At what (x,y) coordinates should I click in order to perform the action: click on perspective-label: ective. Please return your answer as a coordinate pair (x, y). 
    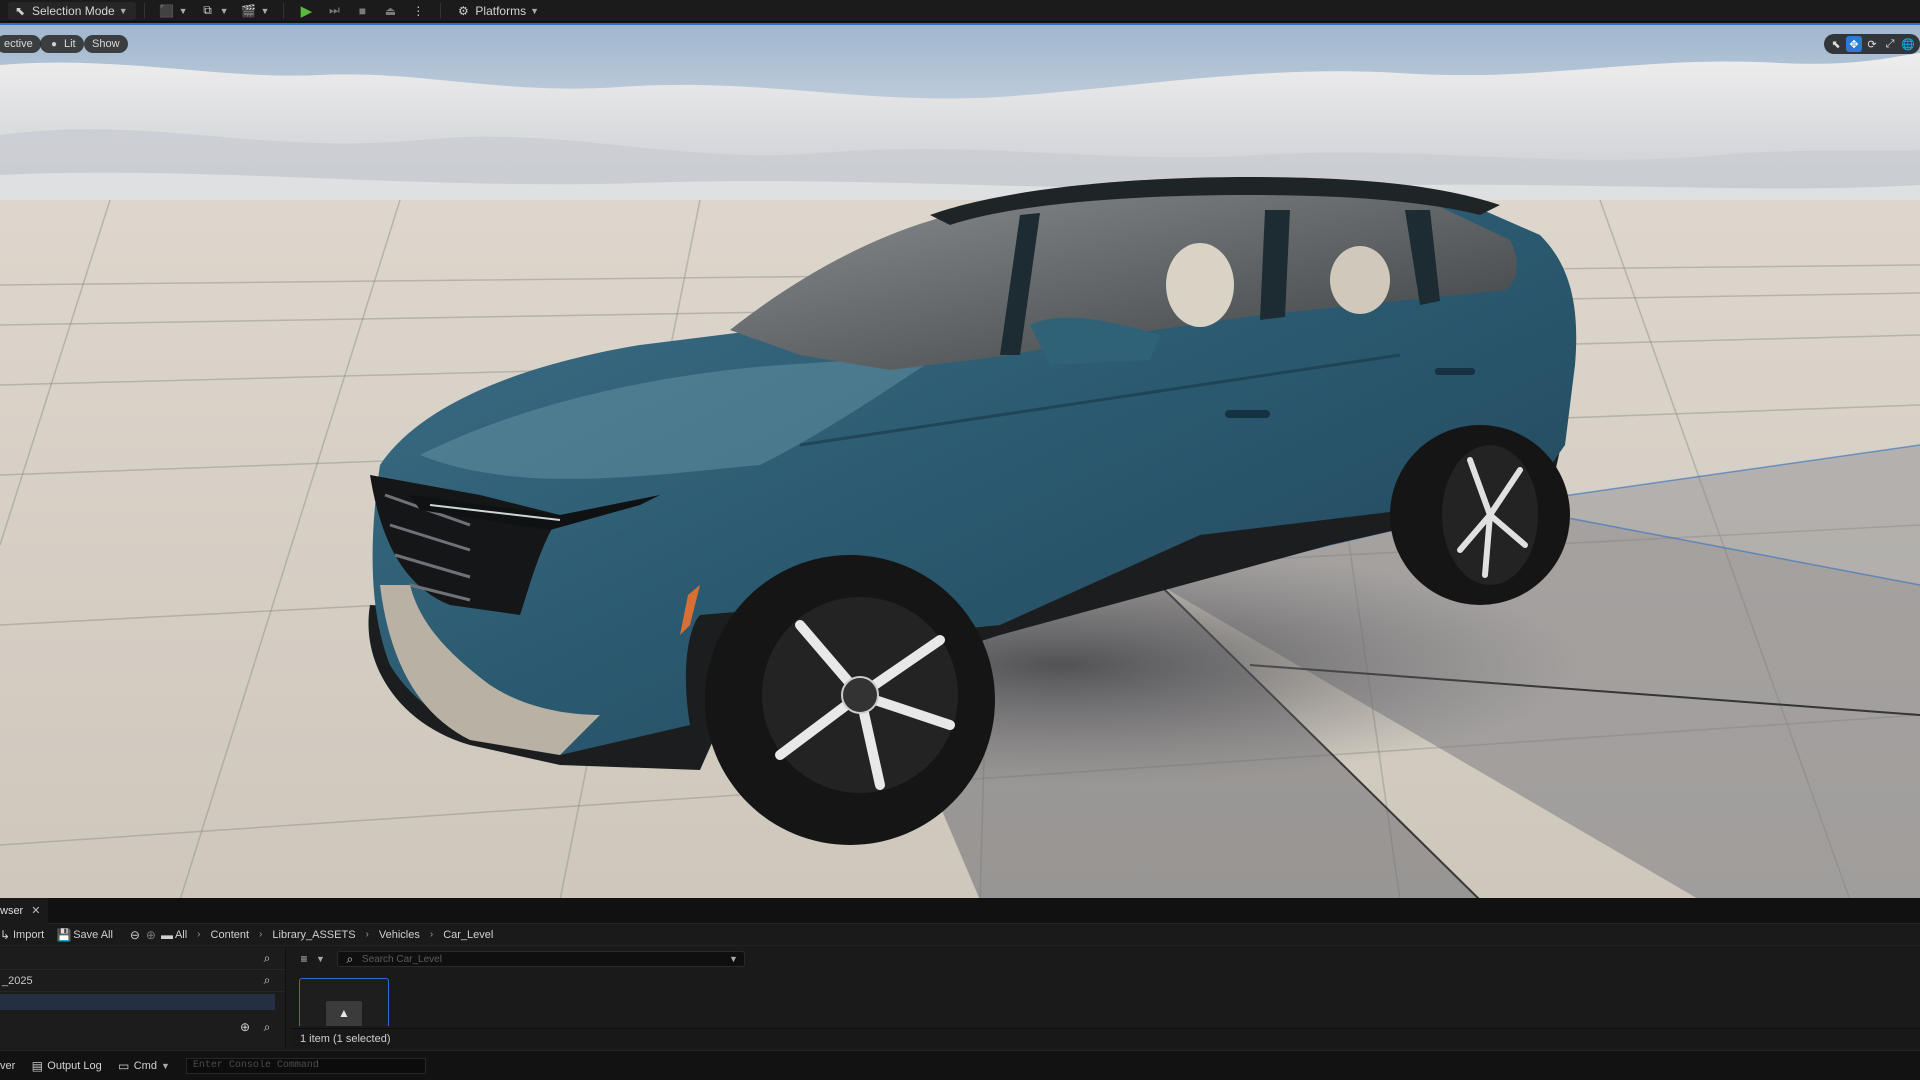
    Looking at the image, I should click on (18, 44).